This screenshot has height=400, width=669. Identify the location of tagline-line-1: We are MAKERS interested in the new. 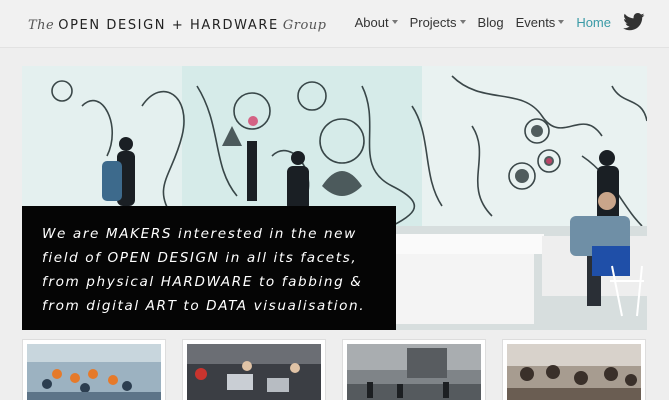
(199, 234).